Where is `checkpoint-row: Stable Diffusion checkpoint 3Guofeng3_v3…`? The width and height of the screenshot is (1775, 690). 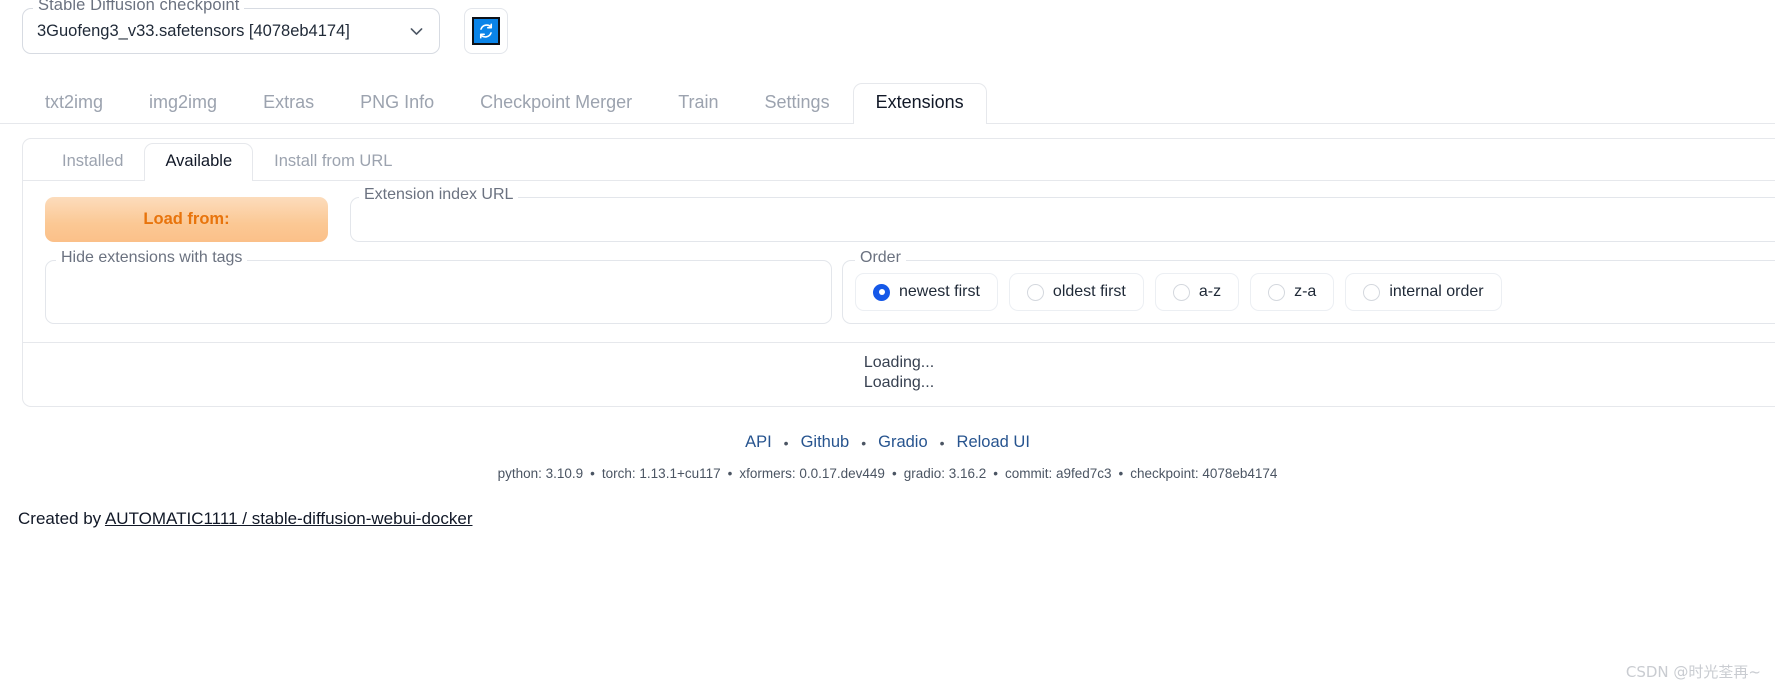 checkpoint-row: Stable Diffusion checkpoint 3Guofeng3_v3… is located at coordinates (887, 31).